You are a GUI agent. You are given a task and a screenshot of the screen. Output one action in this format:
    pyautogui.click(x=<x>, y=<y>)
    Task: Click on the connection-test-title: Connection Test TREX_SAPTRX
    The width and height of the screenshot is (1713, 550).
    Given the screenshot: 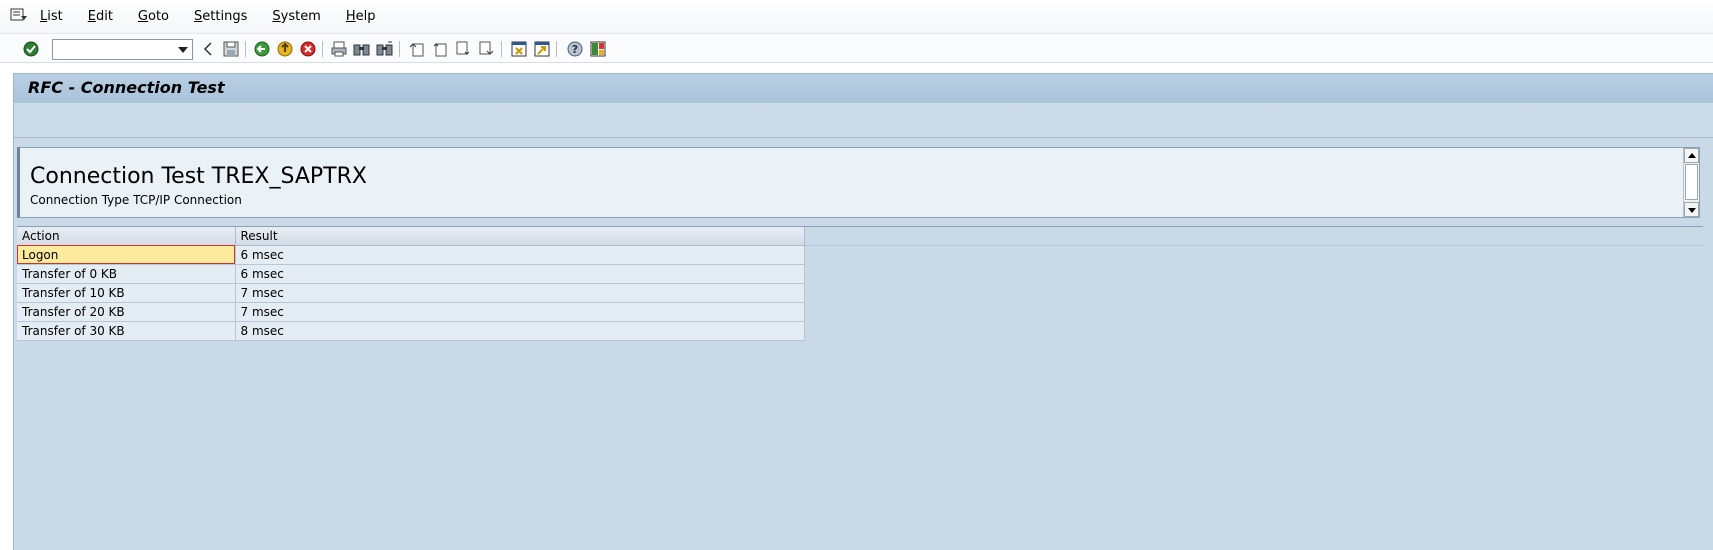 What is the action you would take?
    pyautogui.click(x=198, y=176)
    